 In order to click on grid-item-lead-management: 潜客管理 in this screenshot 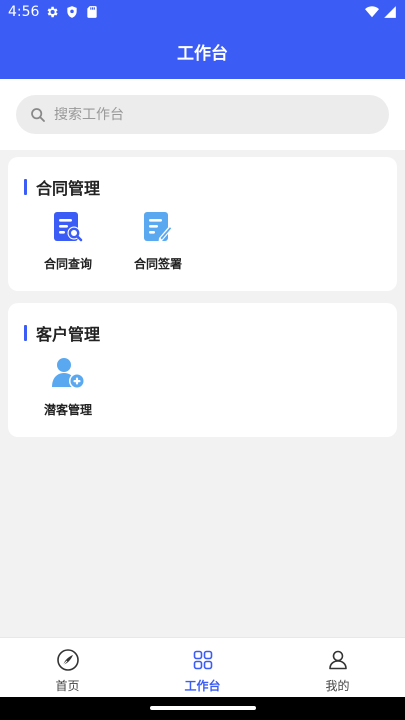, I will do `click(68, 386)`.